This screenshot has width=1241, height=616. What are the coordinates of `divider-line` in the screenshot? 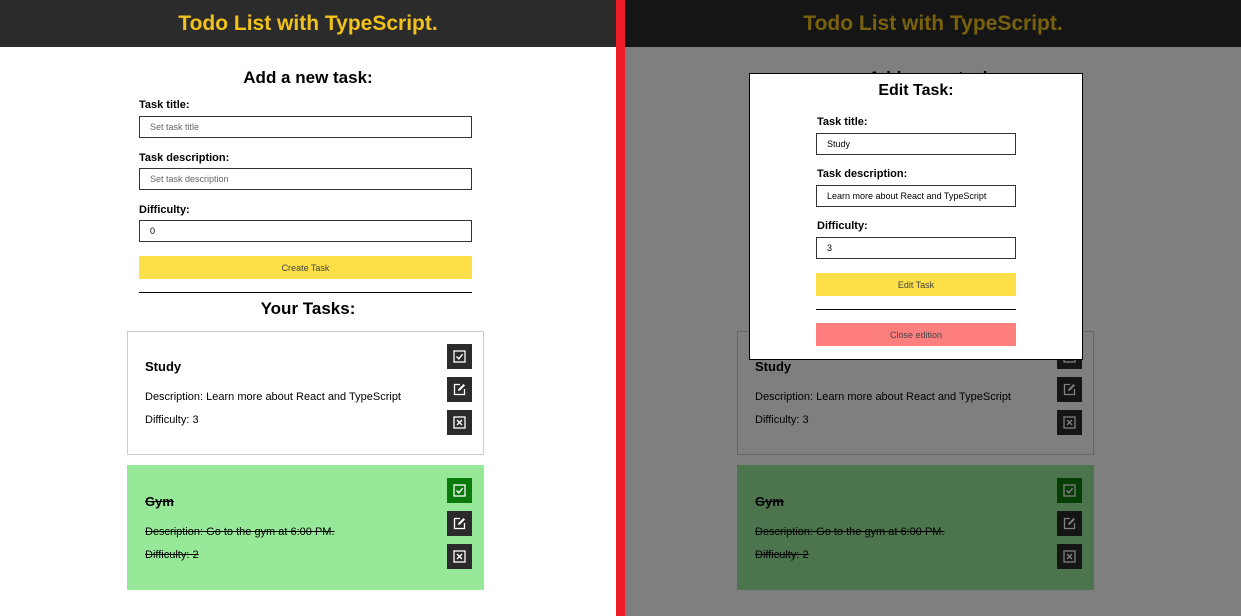 It's located at (305, 292).